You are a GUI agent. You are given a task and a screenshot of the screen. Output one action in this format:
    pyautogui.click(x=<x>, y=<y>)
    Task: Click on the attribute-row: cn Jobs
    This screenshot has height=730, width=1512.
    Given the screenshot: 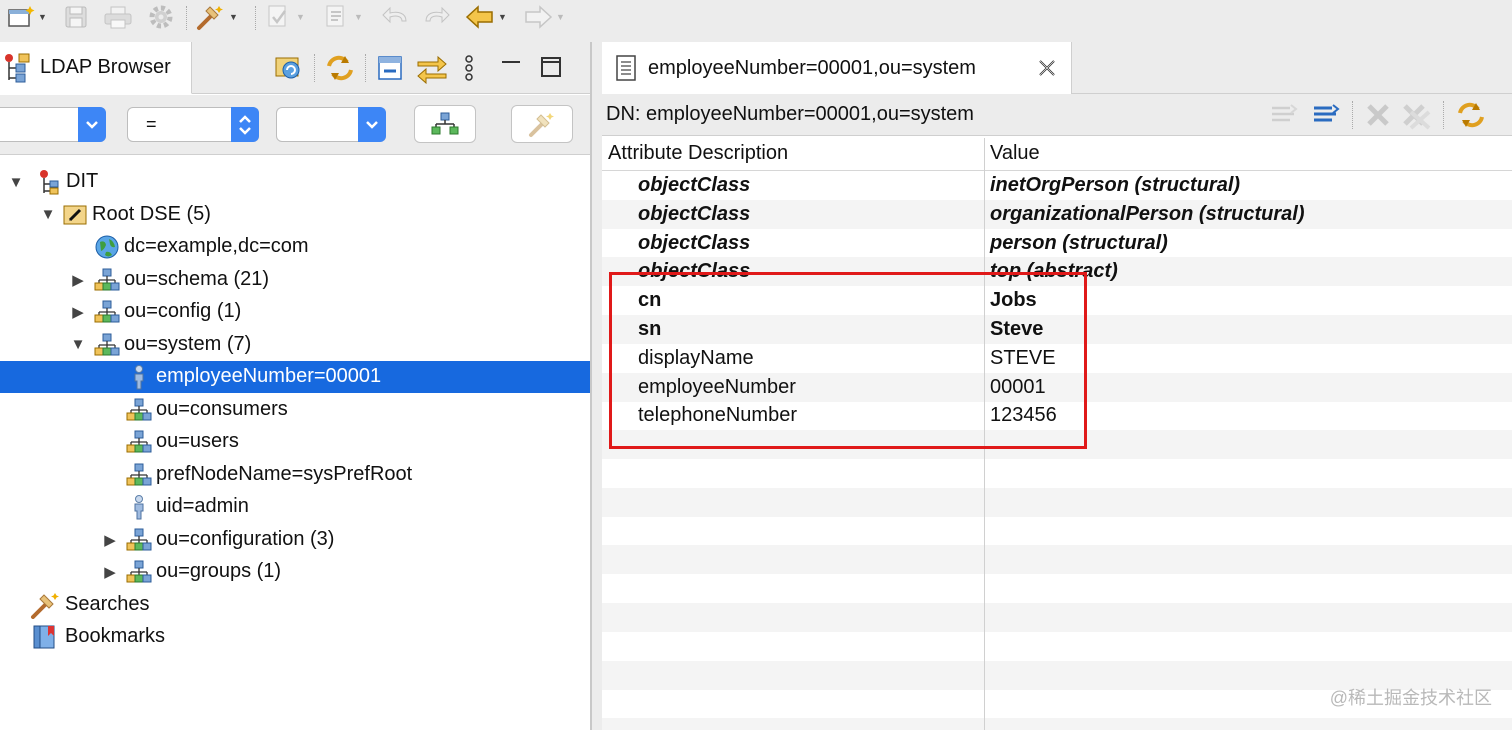 What is the action you would take?
    pyautogui.click(x=1057, y=300)
    